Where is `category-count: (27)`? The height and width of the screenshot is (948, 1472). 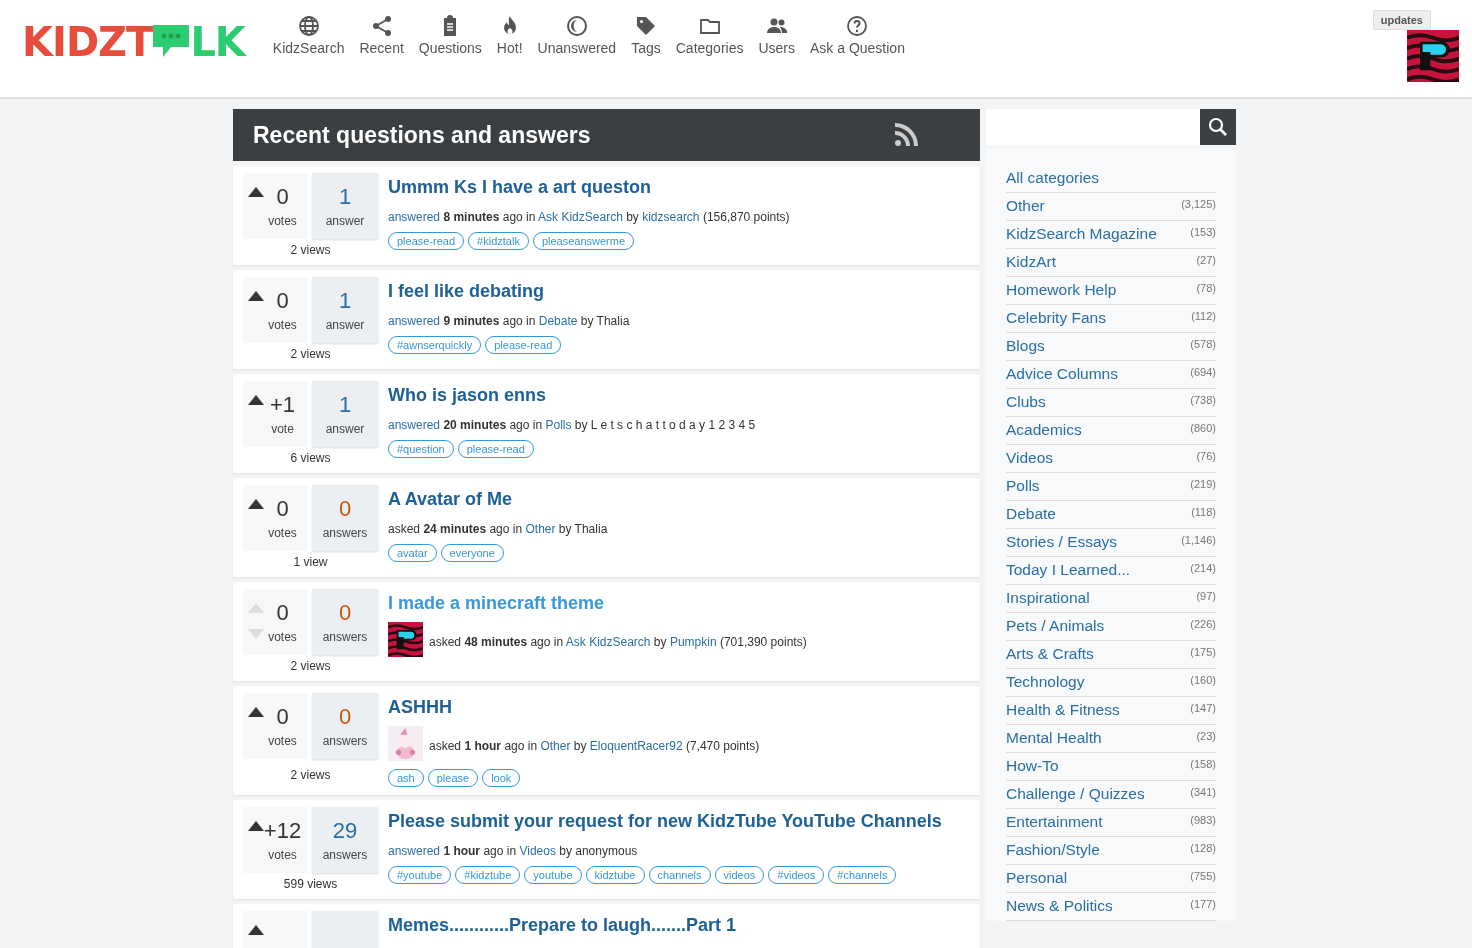
category-count: (27) is located at coordinates (1206, 260).